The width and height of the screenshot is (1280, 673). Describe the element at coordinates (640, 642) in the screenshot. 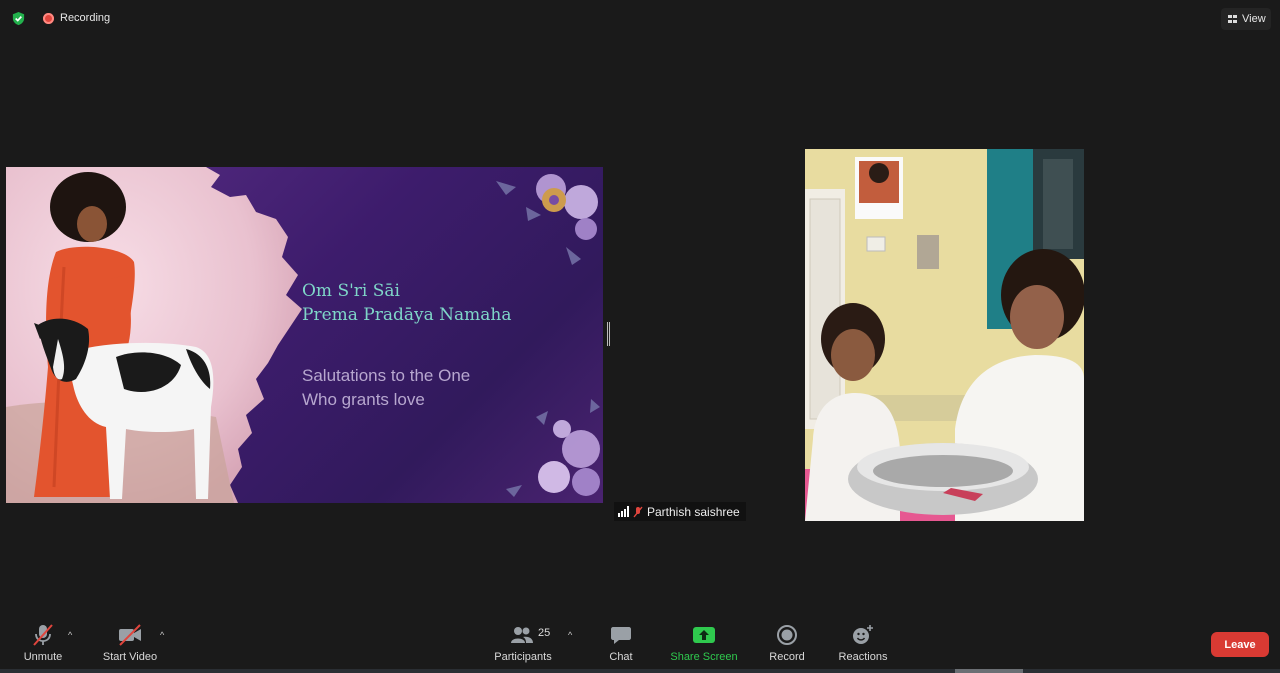

I see `meeting-controls-toolbar: Unmute ^ Start Video ^ Participants 25 ^` at that location.